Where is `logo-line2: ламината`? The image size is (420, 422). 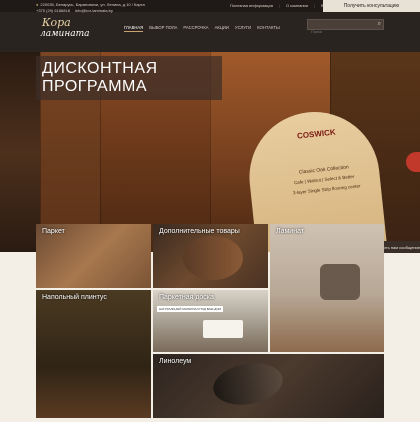
logo-line2: ламината is located at coordinates (65, 34).